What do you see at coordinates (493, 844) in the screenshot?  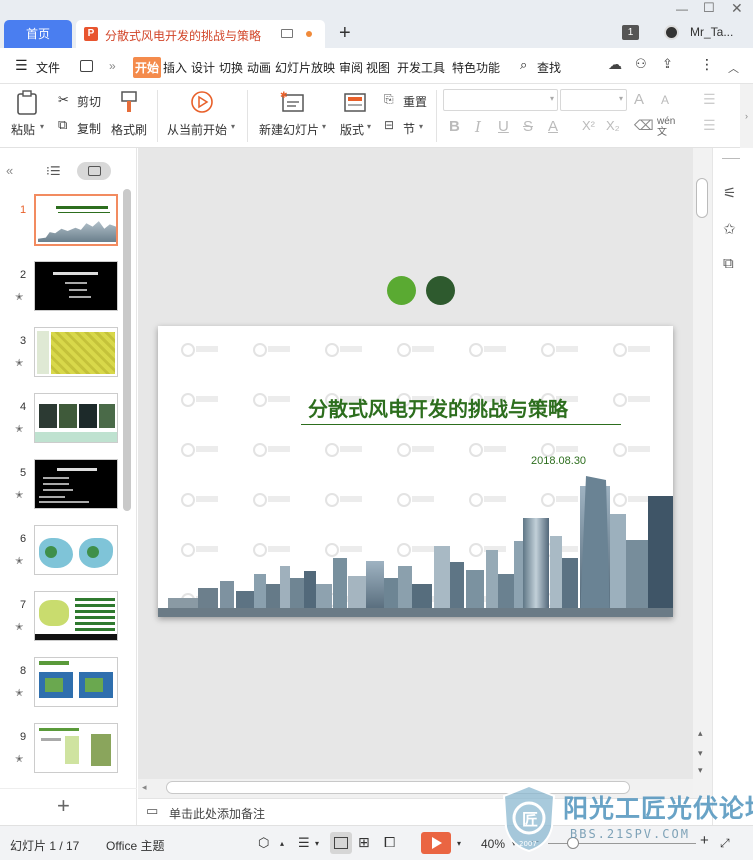 I see `zoom-level: 40%` at bounding box center [493, 844].